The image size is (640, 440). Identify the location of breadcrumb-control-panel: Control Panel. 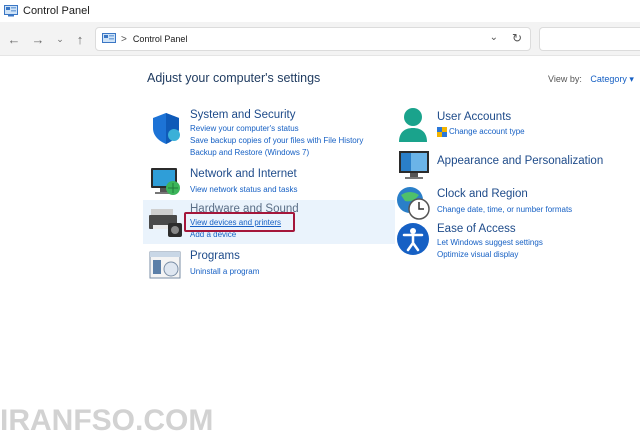
(160, 39).